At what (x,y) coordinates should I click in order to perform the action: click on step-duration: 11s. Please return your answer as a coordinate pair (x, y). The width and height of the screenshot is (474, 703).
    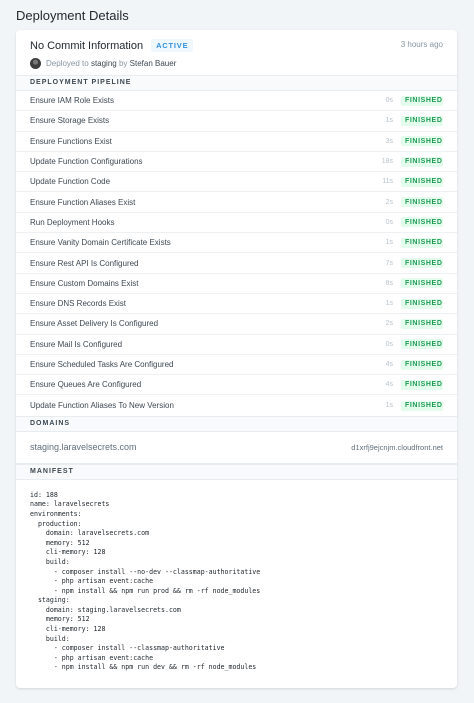
    Looking at the image, I should click on (387, 182).